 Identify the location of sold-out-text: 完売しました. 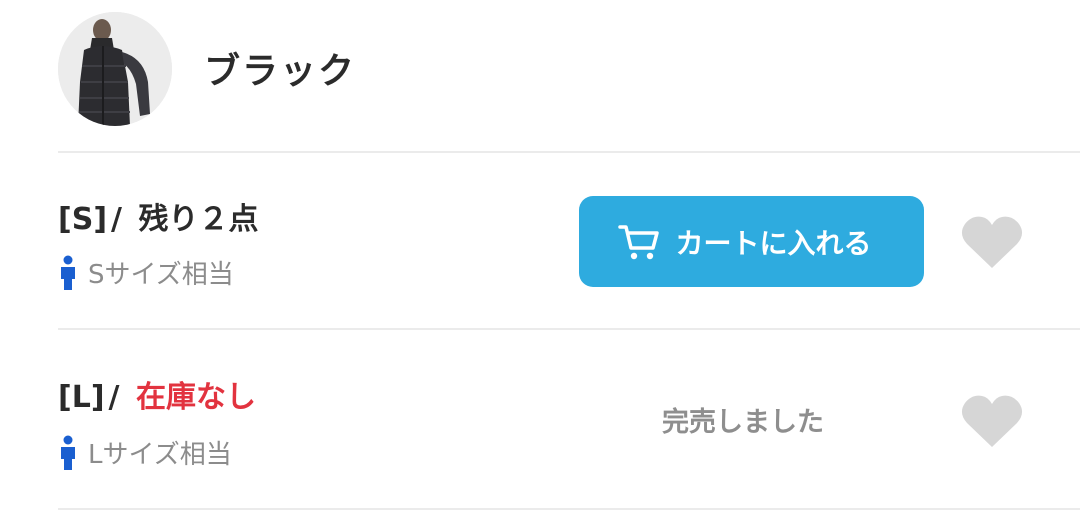
(743, 422).